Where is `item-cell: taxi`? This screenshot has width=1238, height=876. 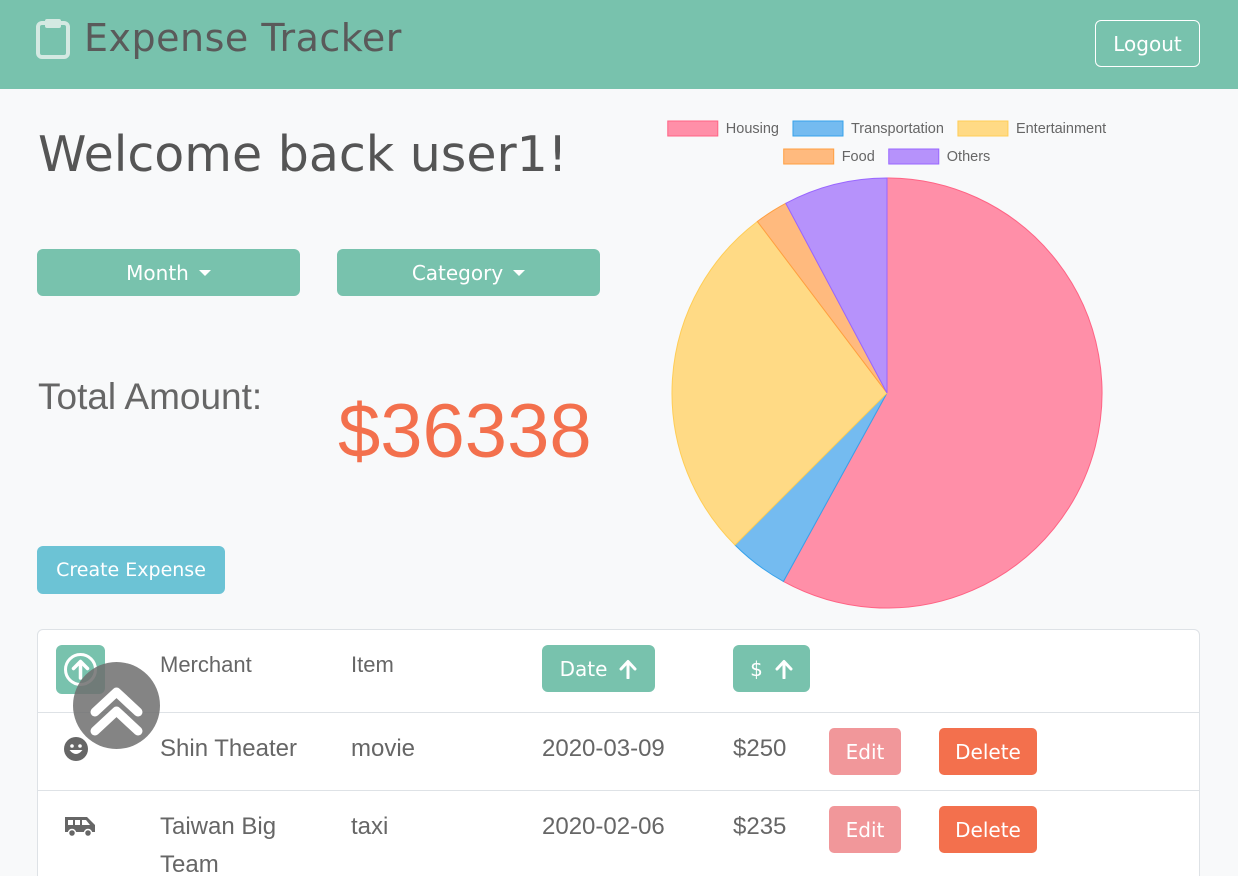 item-cell: taxi is located at coordinates (370, 826).